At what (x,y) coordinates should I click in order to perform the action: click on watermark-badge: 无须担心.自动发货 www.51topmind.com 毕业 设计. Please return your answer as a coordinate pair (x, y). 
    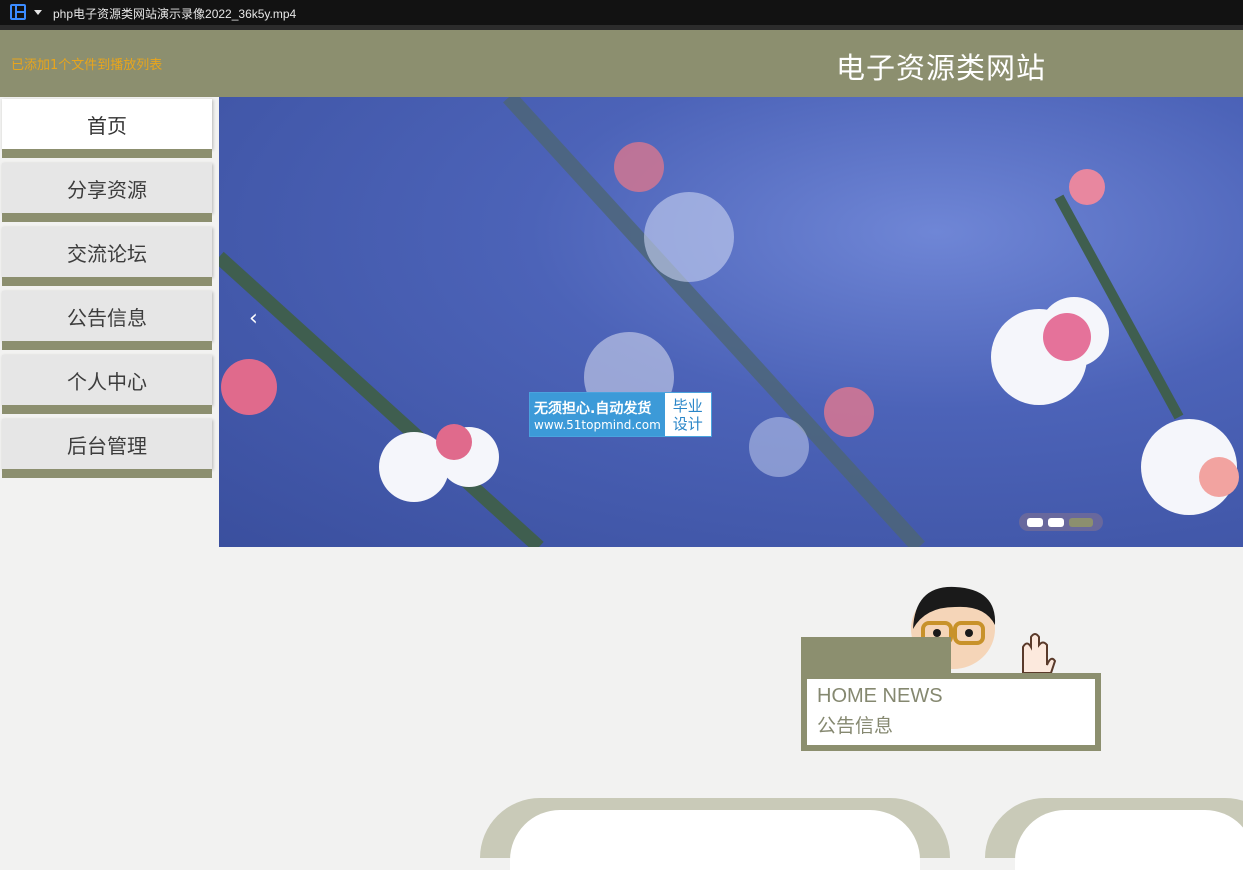
    Looking at the image, I should click on (620, 414).